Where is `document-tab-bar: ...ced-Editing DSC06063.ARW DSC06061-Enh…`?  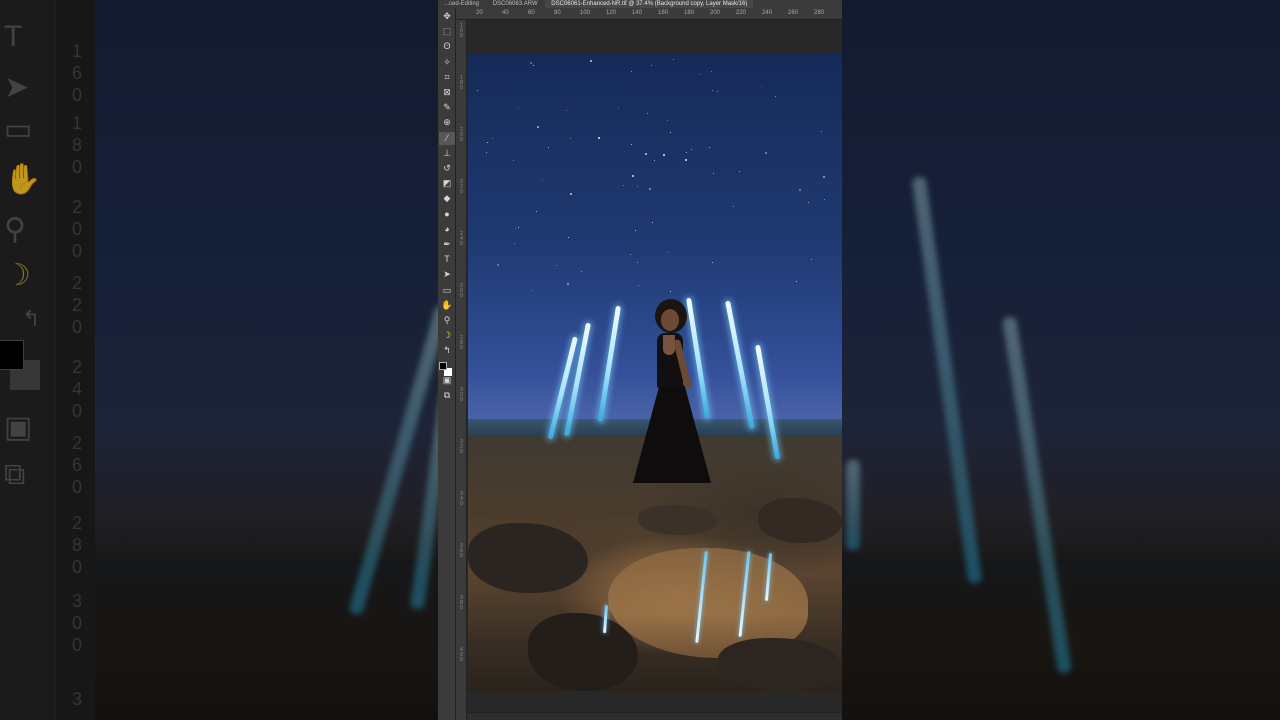
document-tab-bar: ...ced-Editing DSC06063.ARW DSC06061-Enh… is located at coordinates (640, 4).